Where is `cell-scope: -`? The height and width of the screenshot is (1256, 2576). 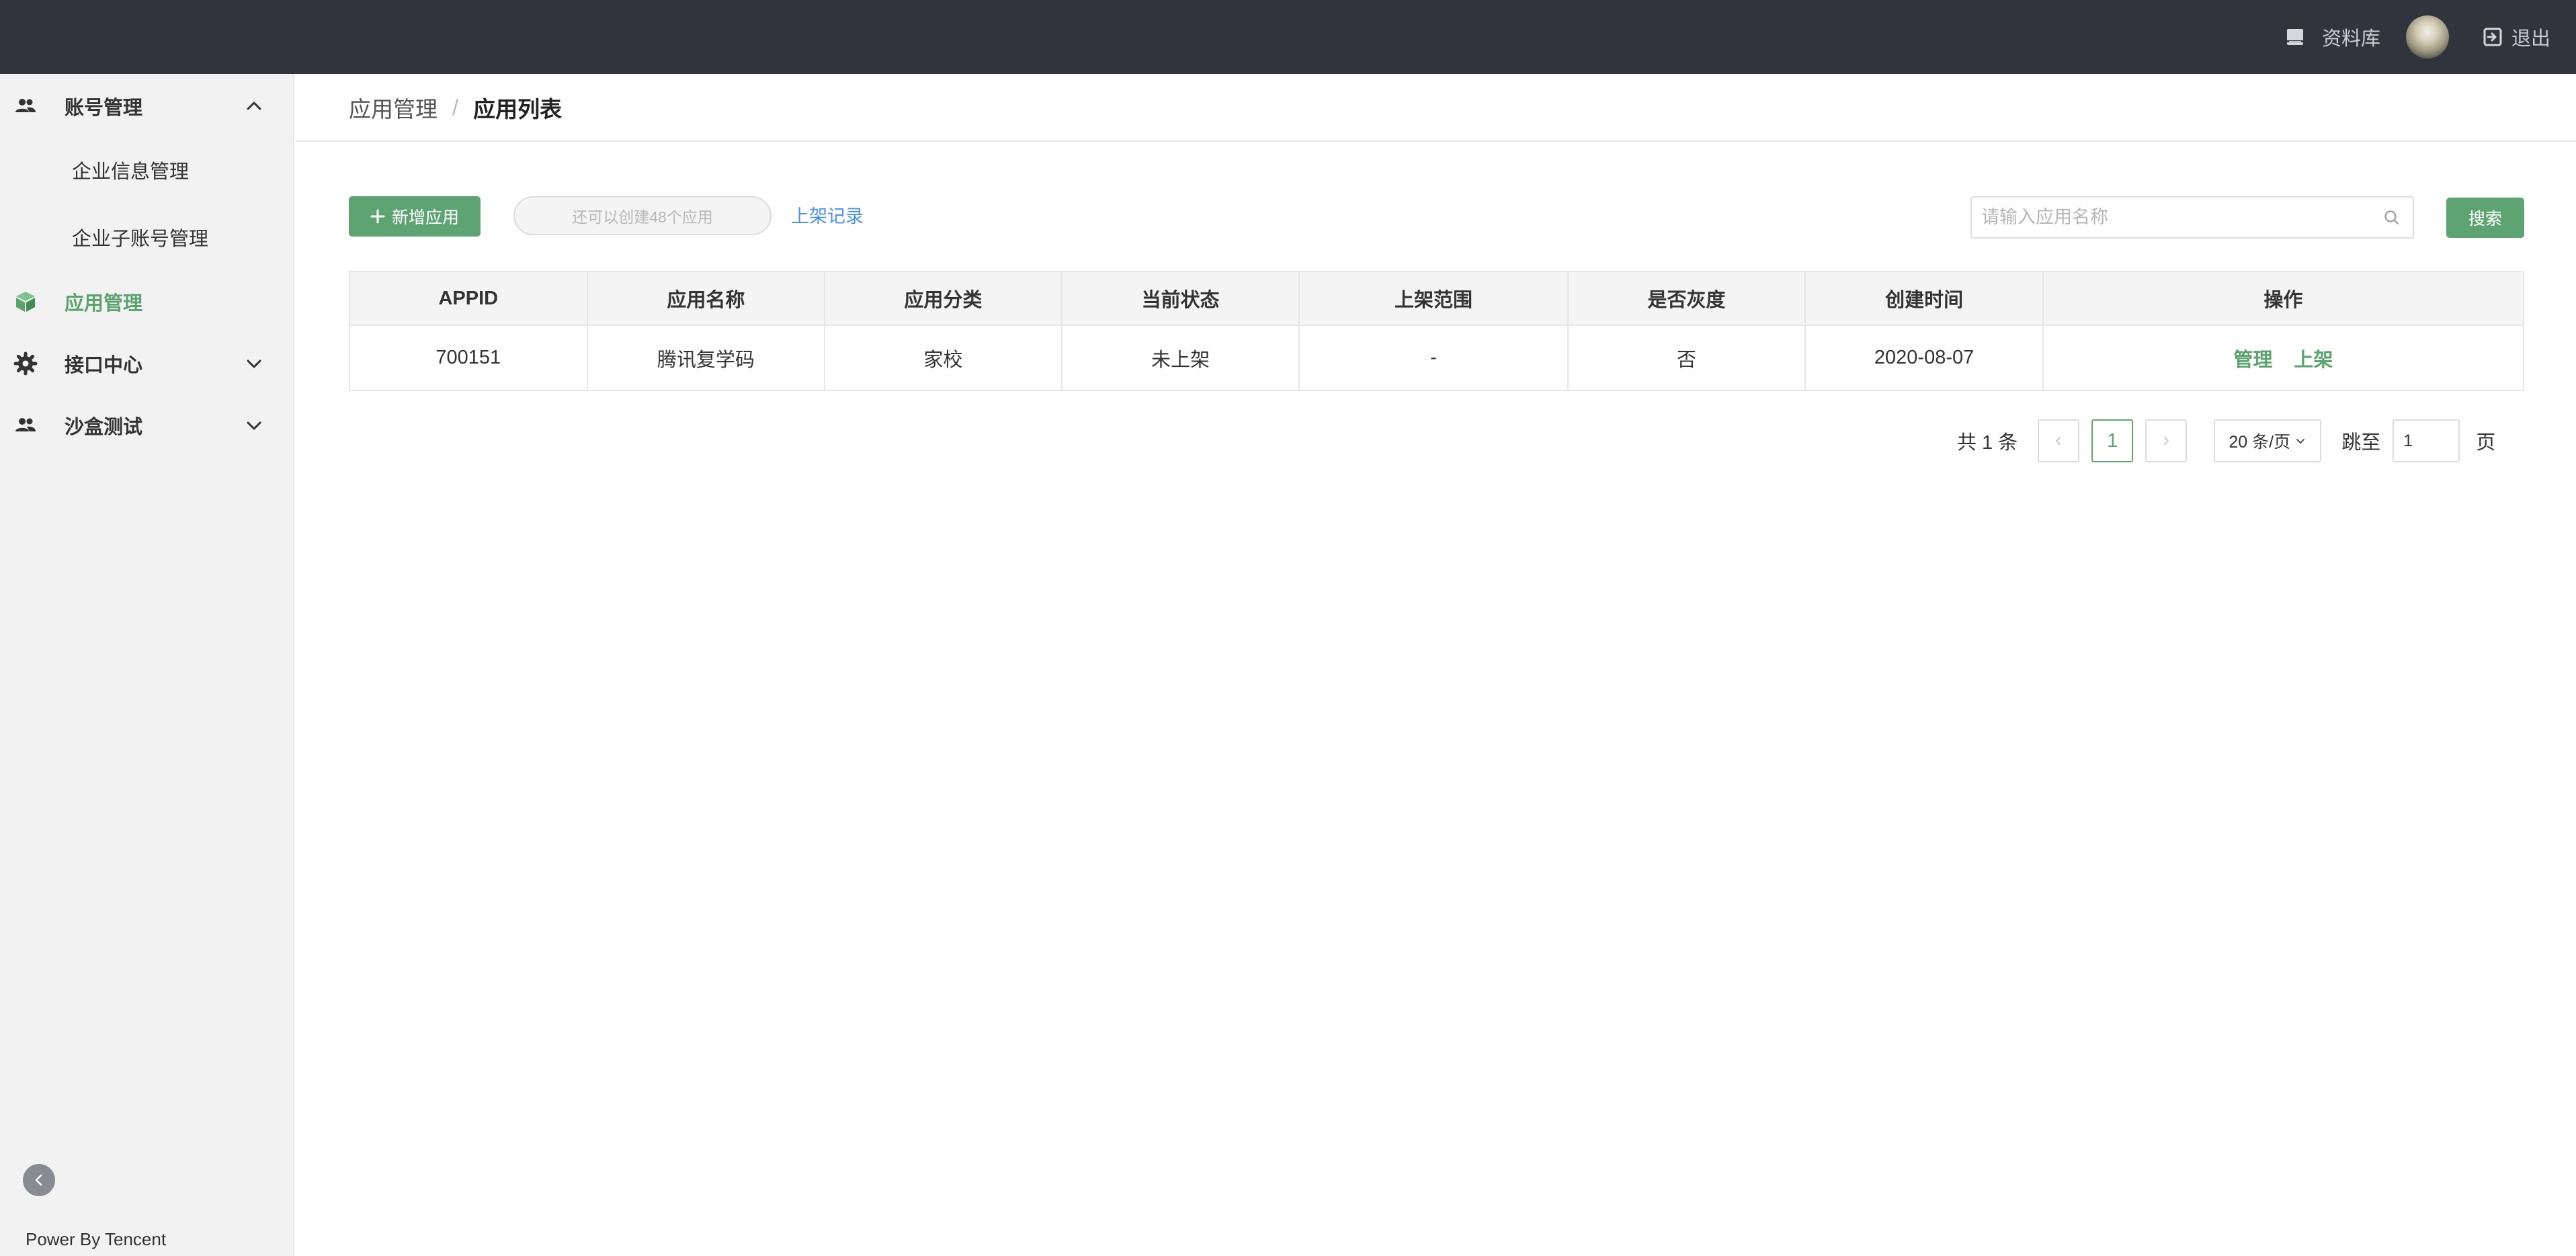
cell-scope: - is located at coordinates (1434, 358).